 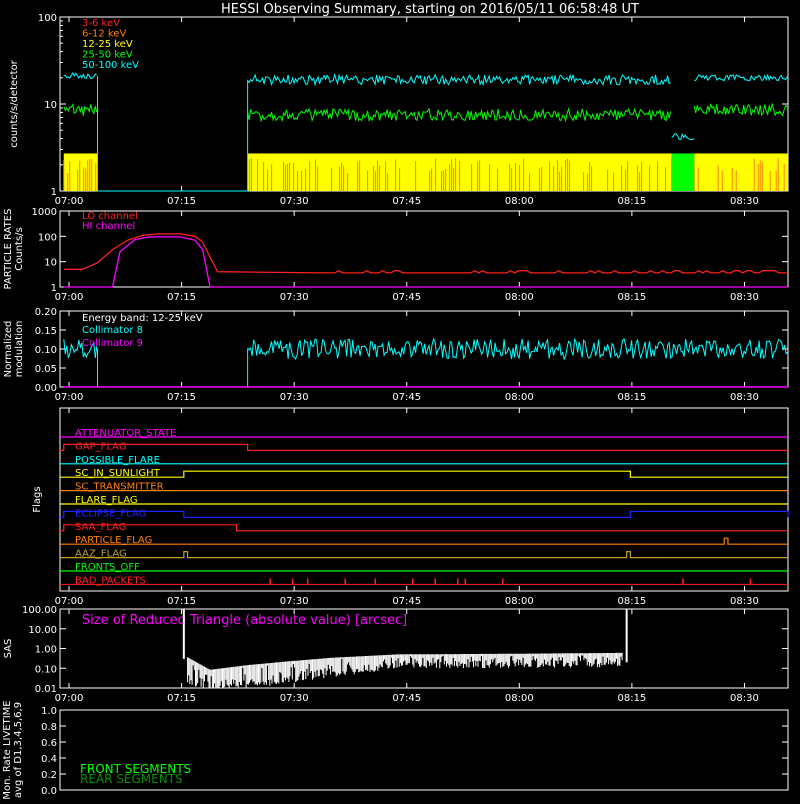 I want to click on flag-label: GAP_FLAG, so click(x=101, y=446).